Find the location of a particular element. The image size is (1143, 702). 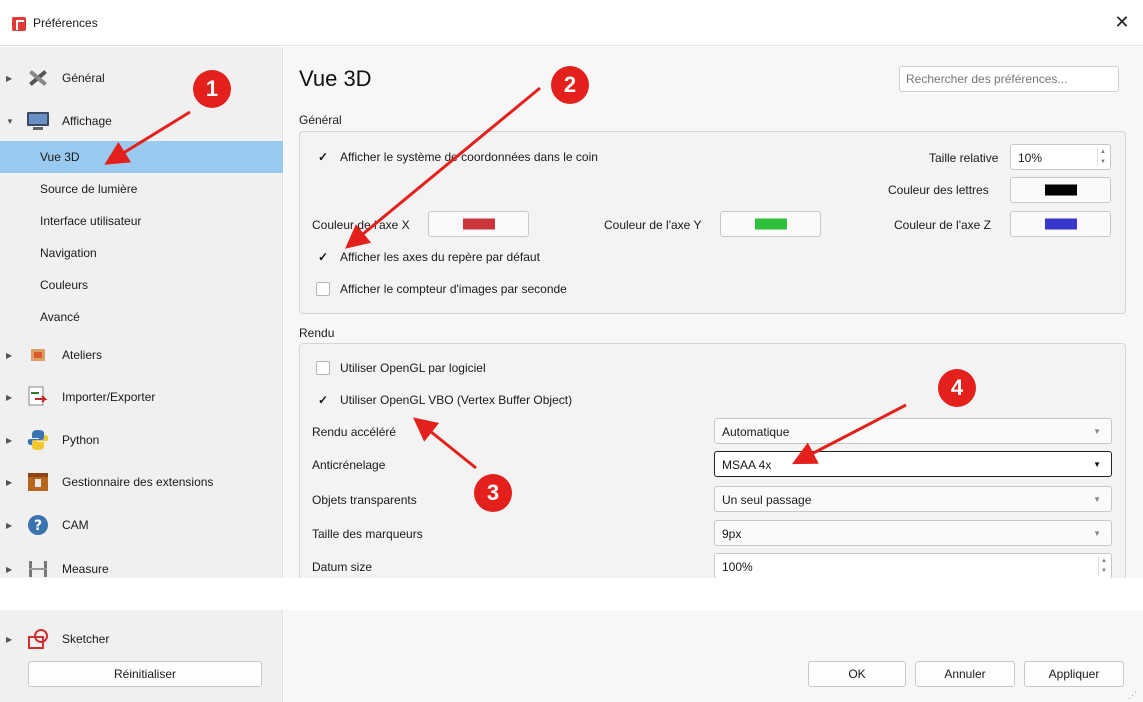

axis-y-color-label: Couleur de l'axe Y is located at coordinates (653, 225).